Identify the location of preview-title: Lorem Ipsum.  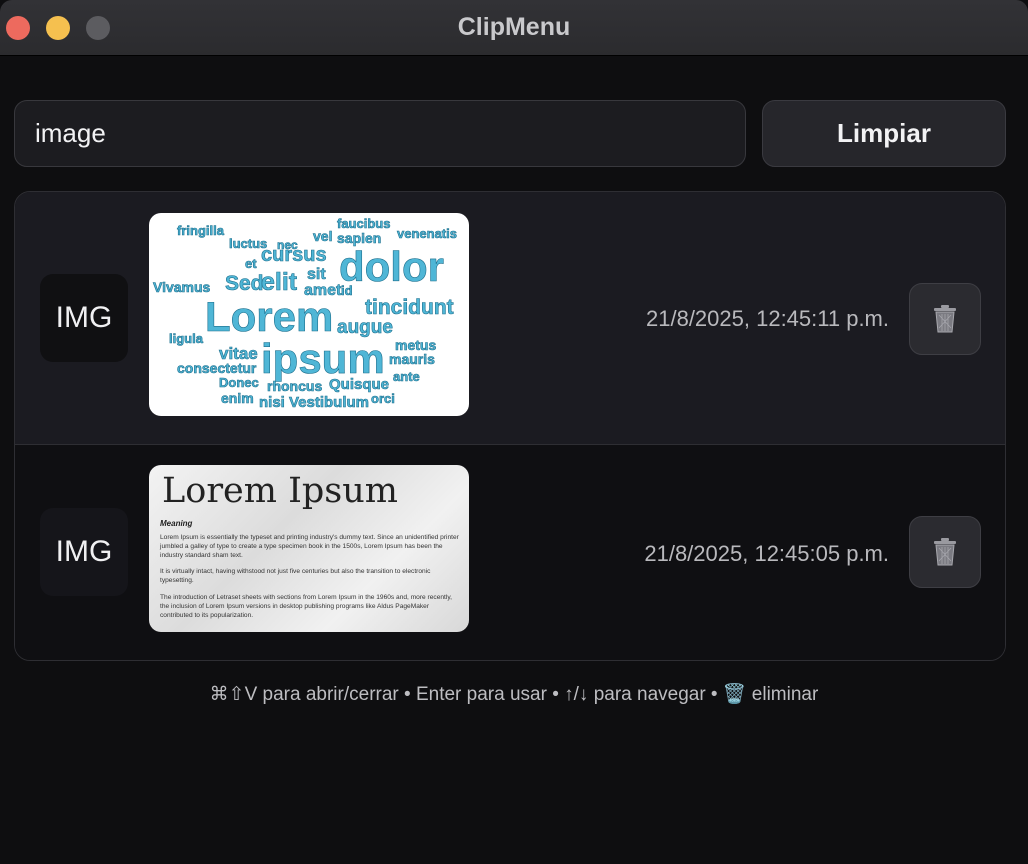
(280, 491).